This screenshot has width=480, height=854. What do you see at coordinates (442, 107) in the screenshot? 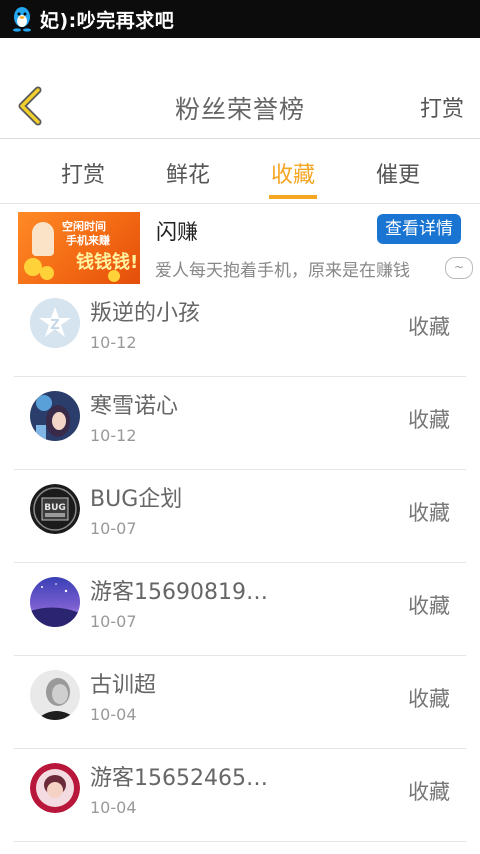
I see `reward-button: 打赏` at bounding box center [442, 107].